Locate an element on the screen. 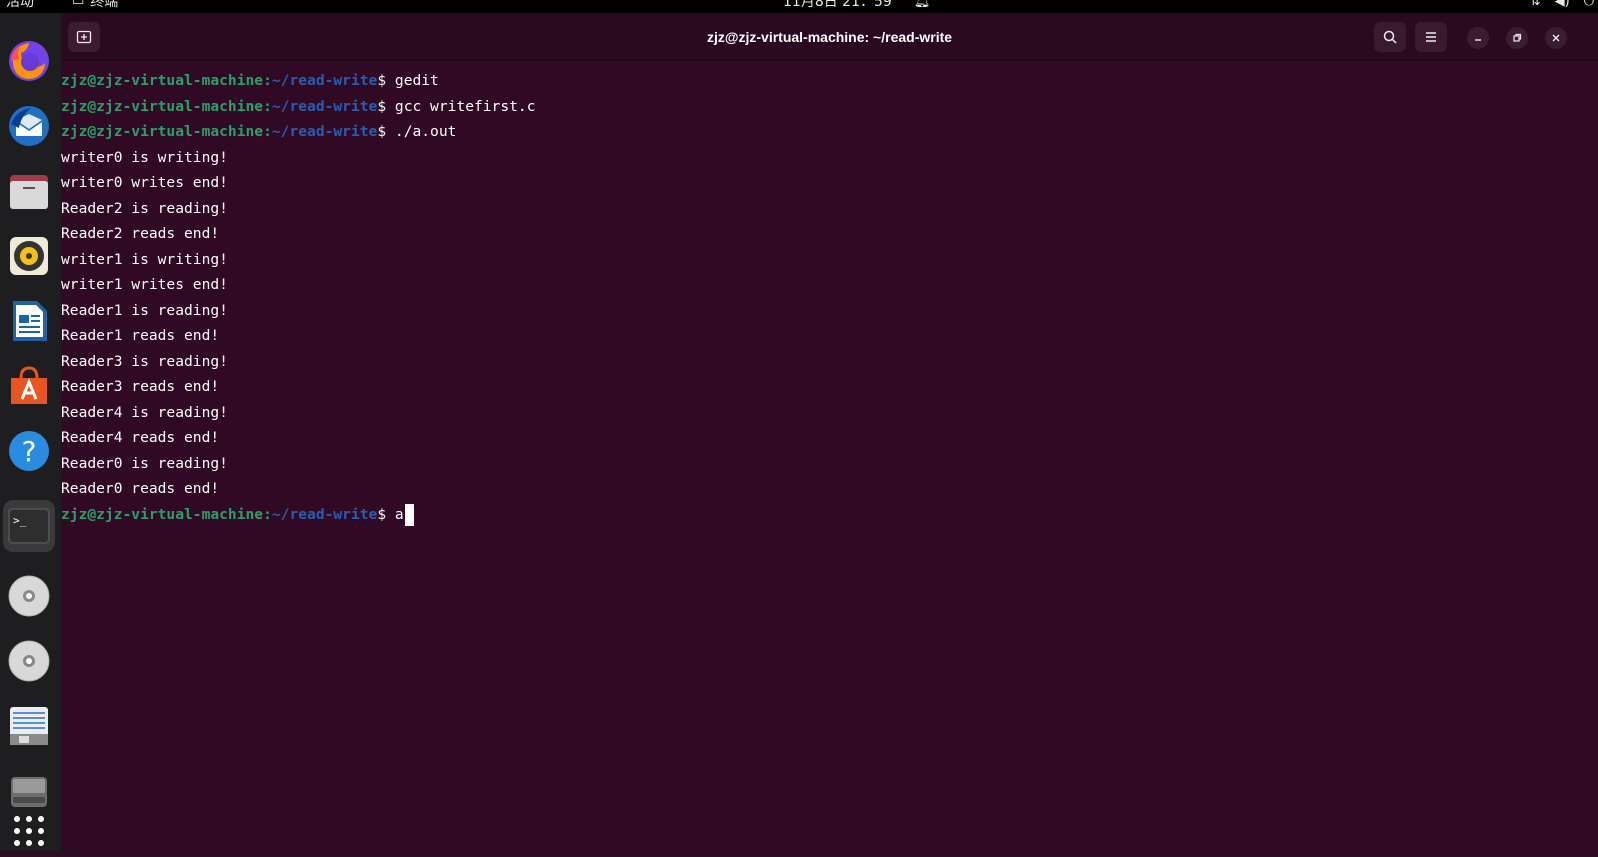 The width and height of the screenshot is (1598, 857). output-line: writer1 is writing! is located at coordinates (829, 260).